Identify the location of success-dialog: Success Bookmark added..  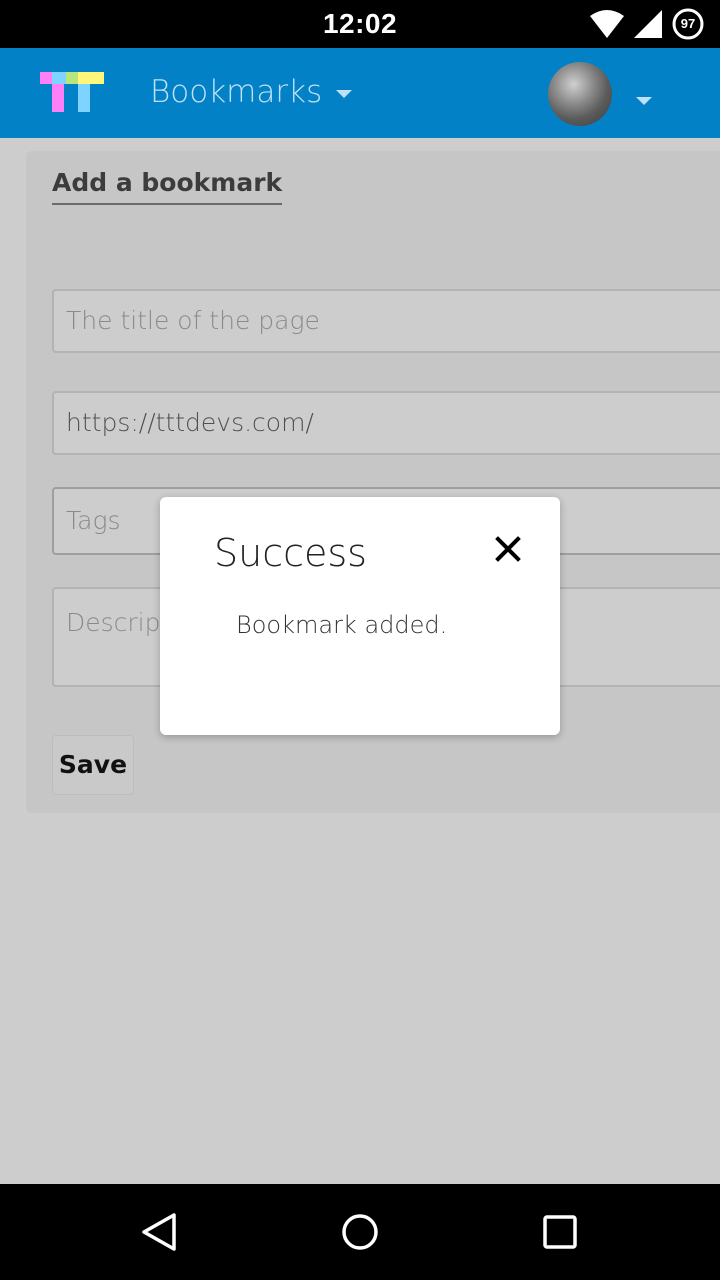
(360, 616).